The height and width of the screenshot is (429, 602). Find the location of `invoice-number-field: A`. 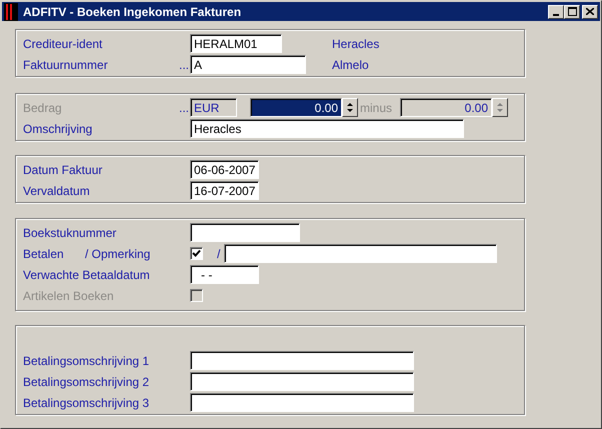

invoice-number-field: A is located at coordinates (248, 64).